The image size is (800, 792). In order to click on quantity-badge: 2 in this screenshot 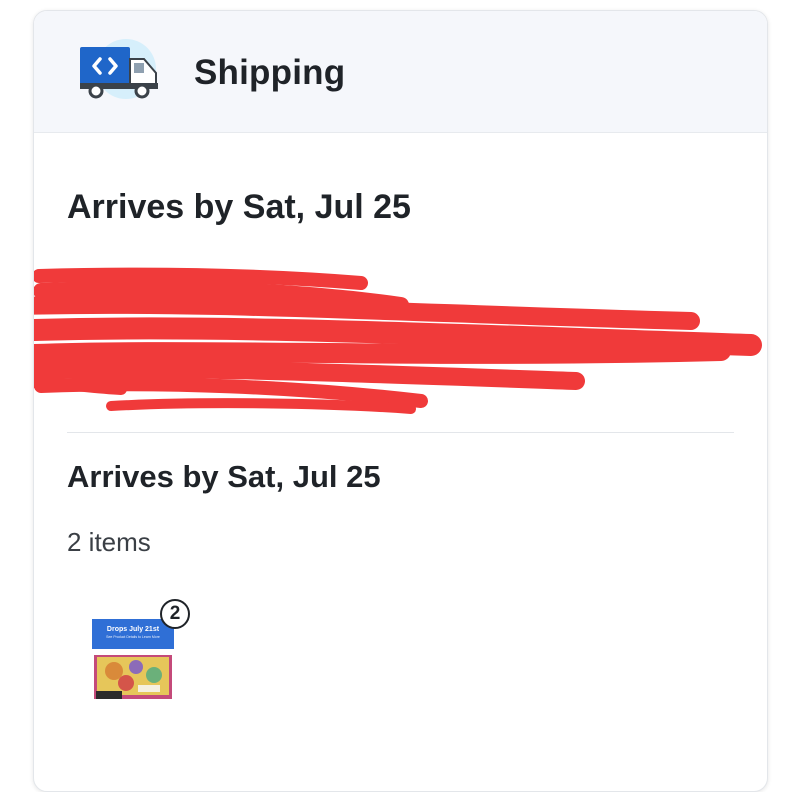, I will do `click(175, 614)`.